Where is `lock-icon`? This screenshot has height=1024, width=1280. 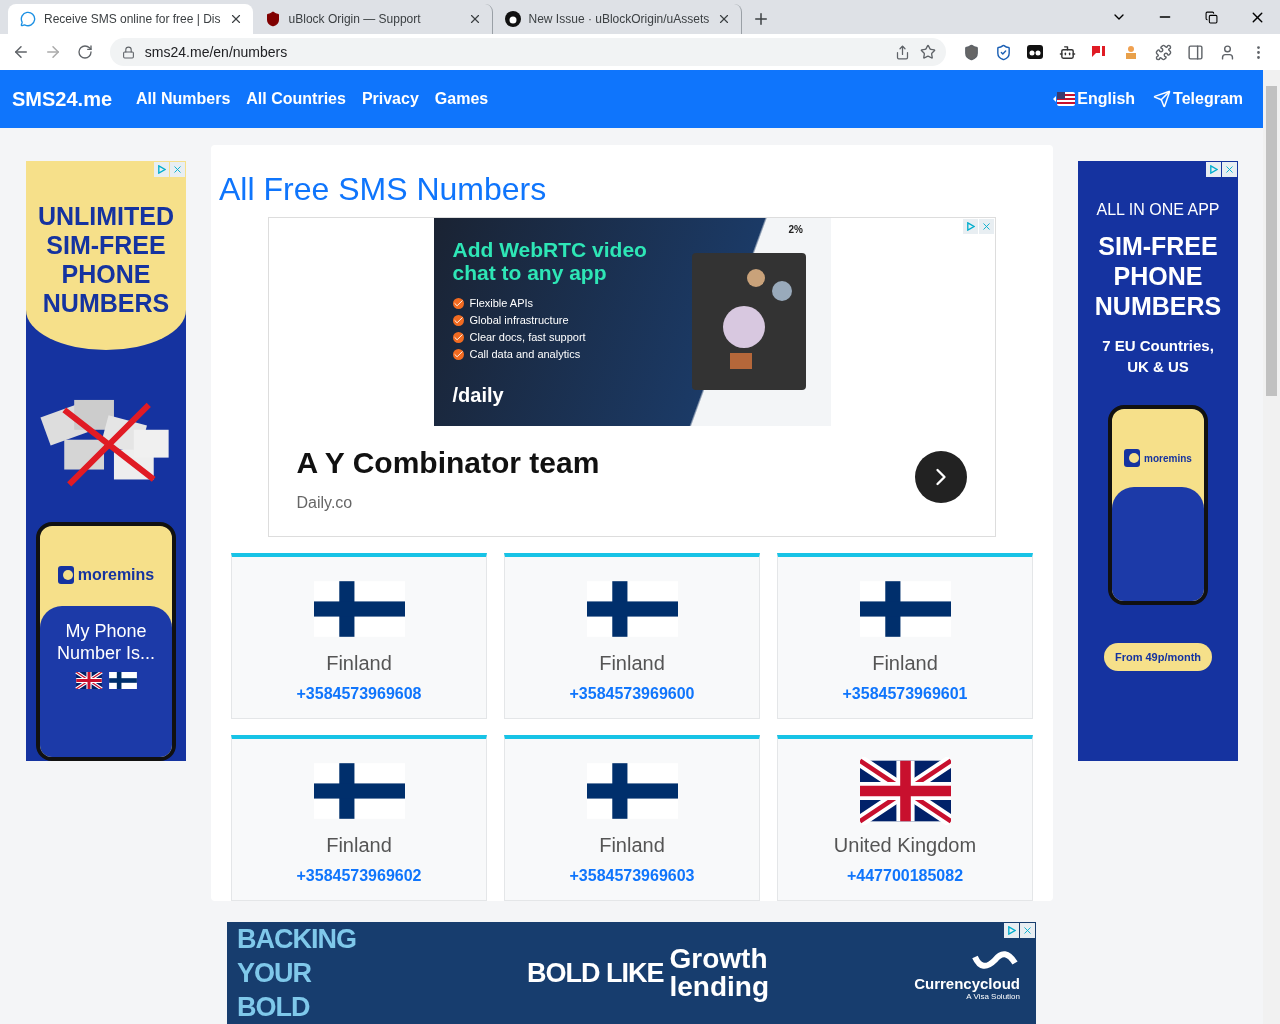 lock-icon is located at coordinates (128, 52).